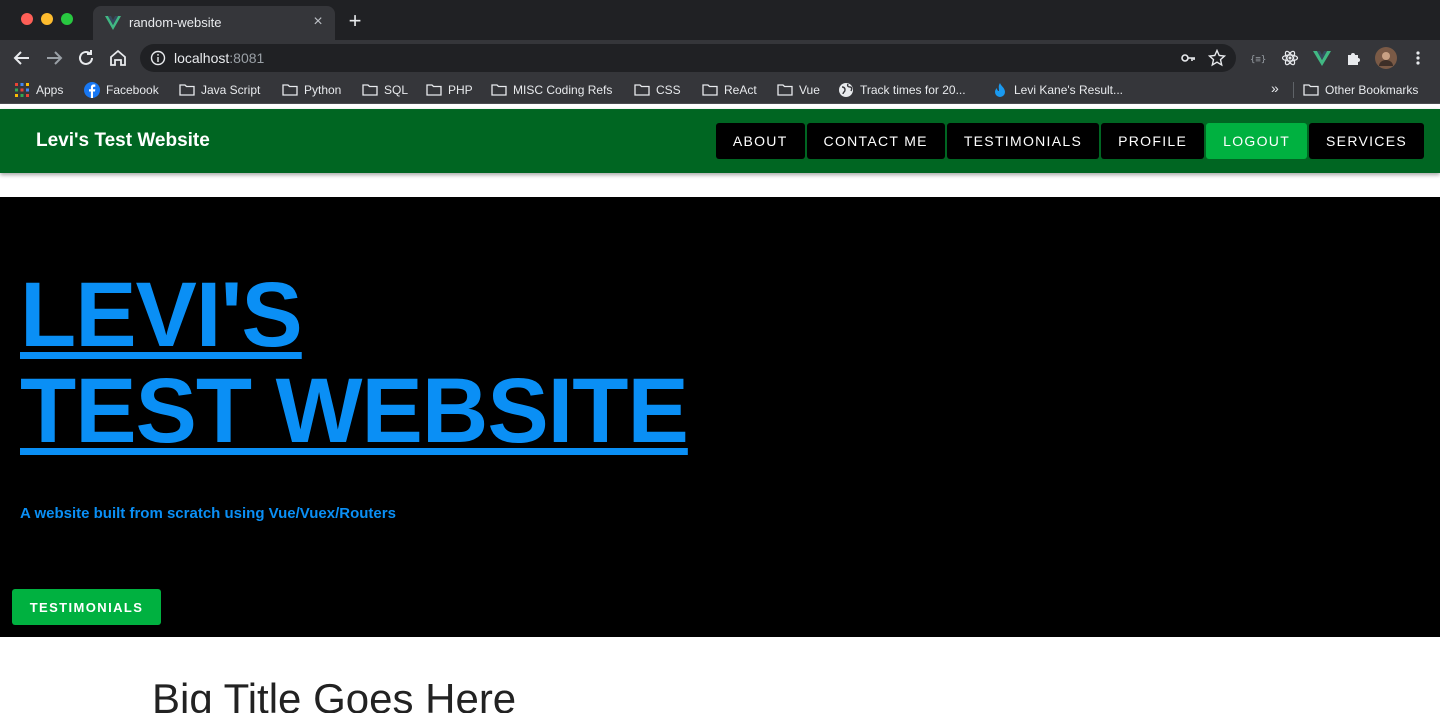  I want to click on bookmark-label: MISC Coding Refs, so click(563, 90).